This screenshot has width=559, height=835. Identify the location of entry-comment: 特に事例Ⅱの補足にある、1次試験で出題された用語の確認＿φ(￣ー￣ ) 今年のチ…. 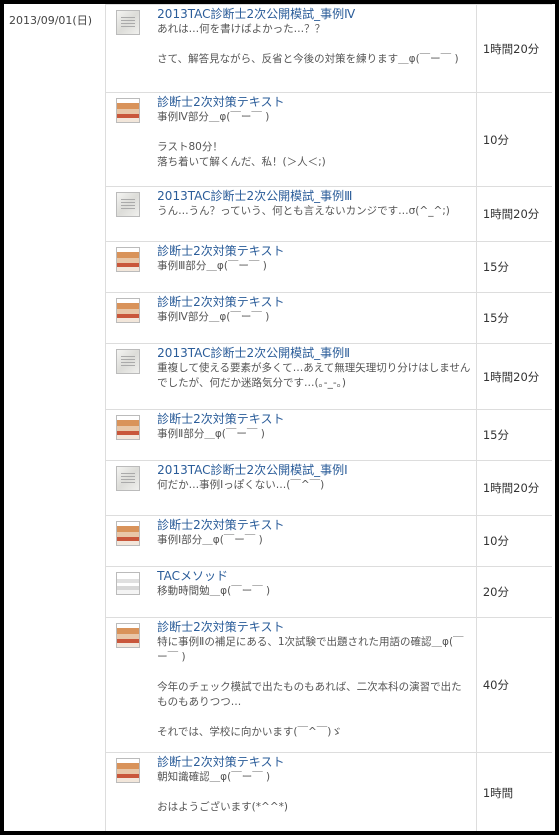
(310, 687).